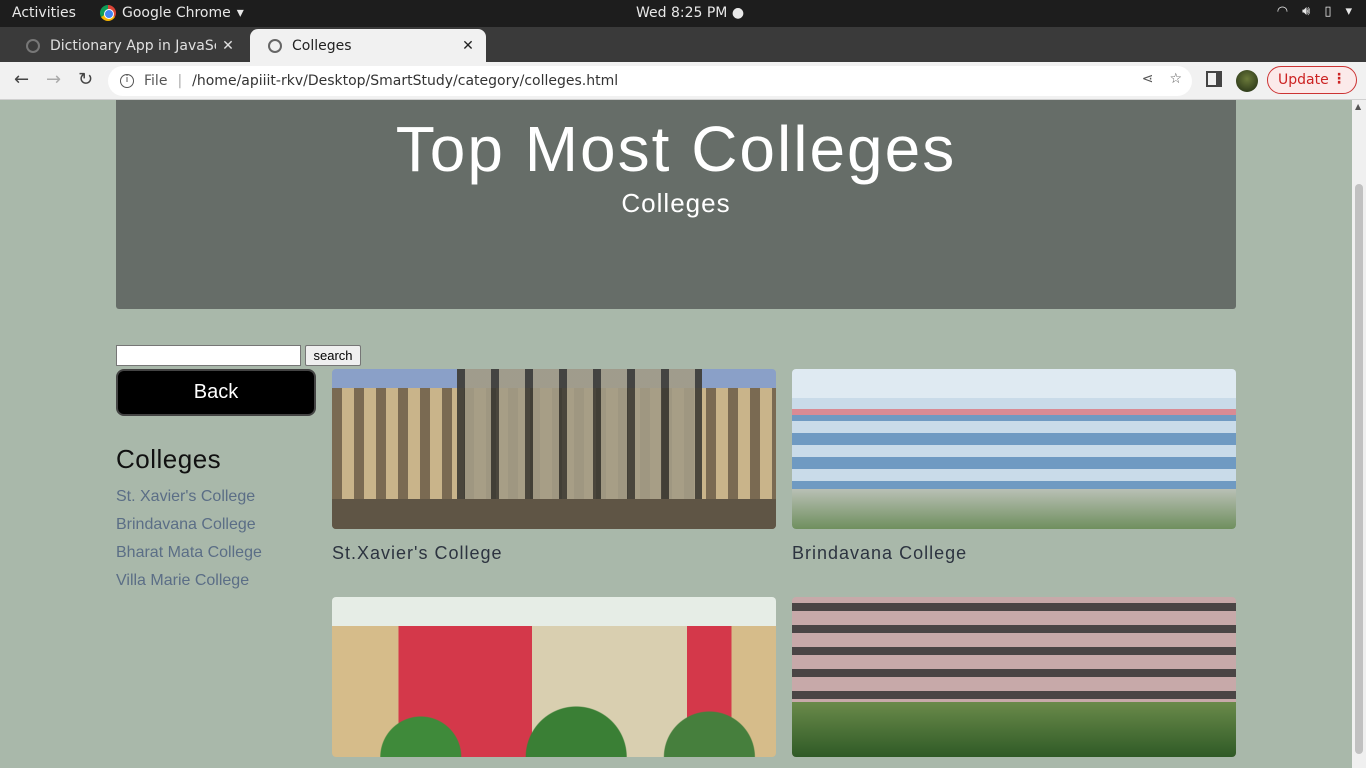 Image resolution: width=1366 pixels, height=768 pixels. What do you see at coordinates (133, 45) in the screenshot?
I see `tab-title: Dictionary App in JavaScr` at bounding box center [133, 45].